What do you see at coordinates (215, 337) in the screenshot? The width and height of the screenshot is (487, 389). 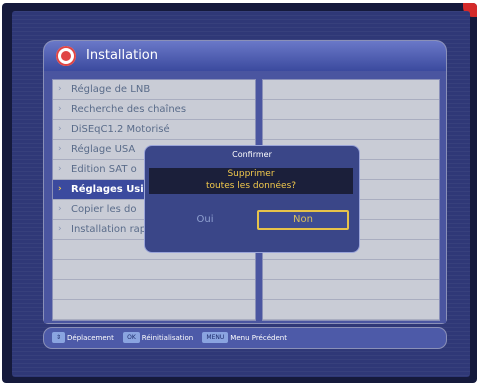 I see `menu-key-icon: MENU` at bounding box center [215, 337].